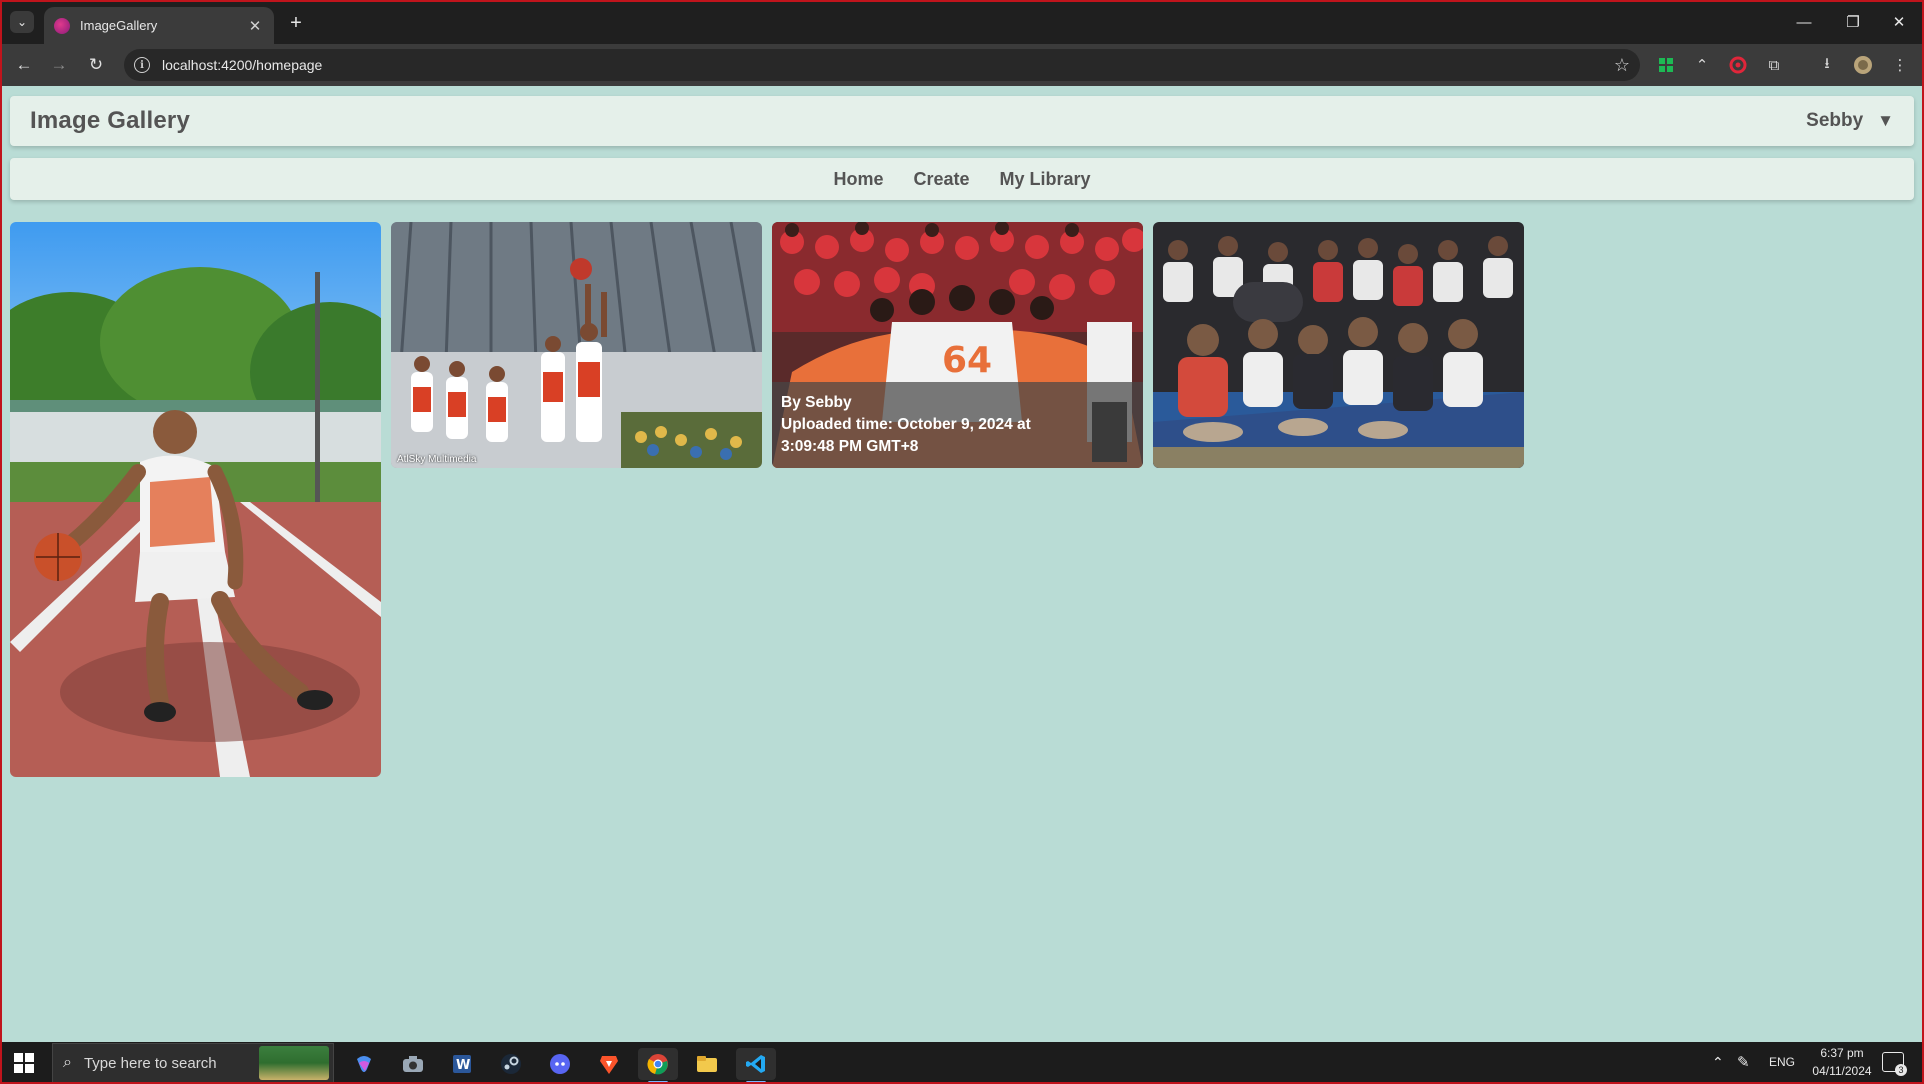 The height and width of the screenshot is (1084, 1924). I want to click on extensions-puzzle-icon: ⧉, so click(1774, 65).